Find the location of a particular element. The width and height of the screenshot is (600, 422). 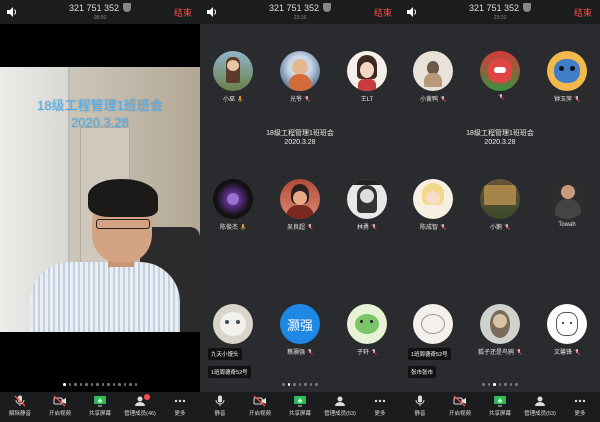

participant-tile: 林勇 is located at coordinates (367, 205).